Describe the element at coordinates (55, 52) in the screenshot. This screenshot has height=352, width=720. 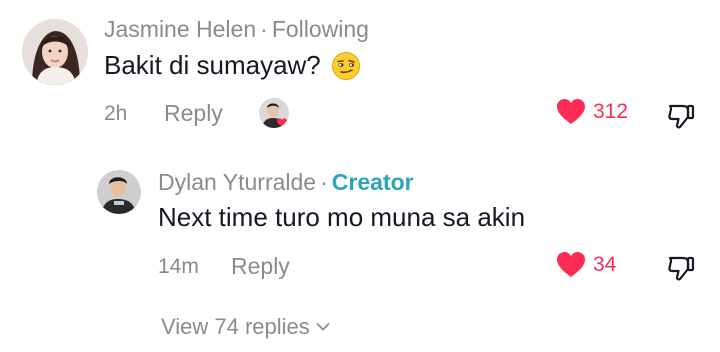
I see `commenter-avatar` at that location.